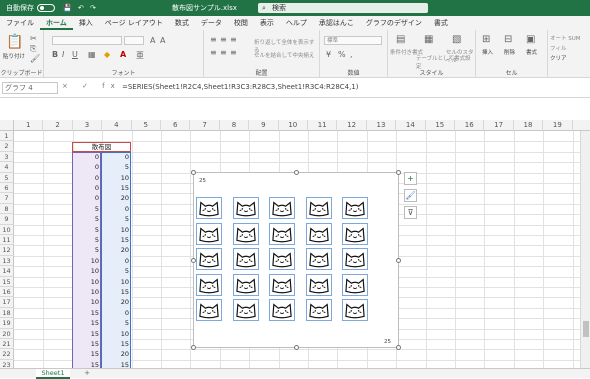 Image resolution: width=590 pixels, height=379 pixels. Describe the element at coordinates (7, 344) in the screenshot. I see `row-header-21: 21` at that location.